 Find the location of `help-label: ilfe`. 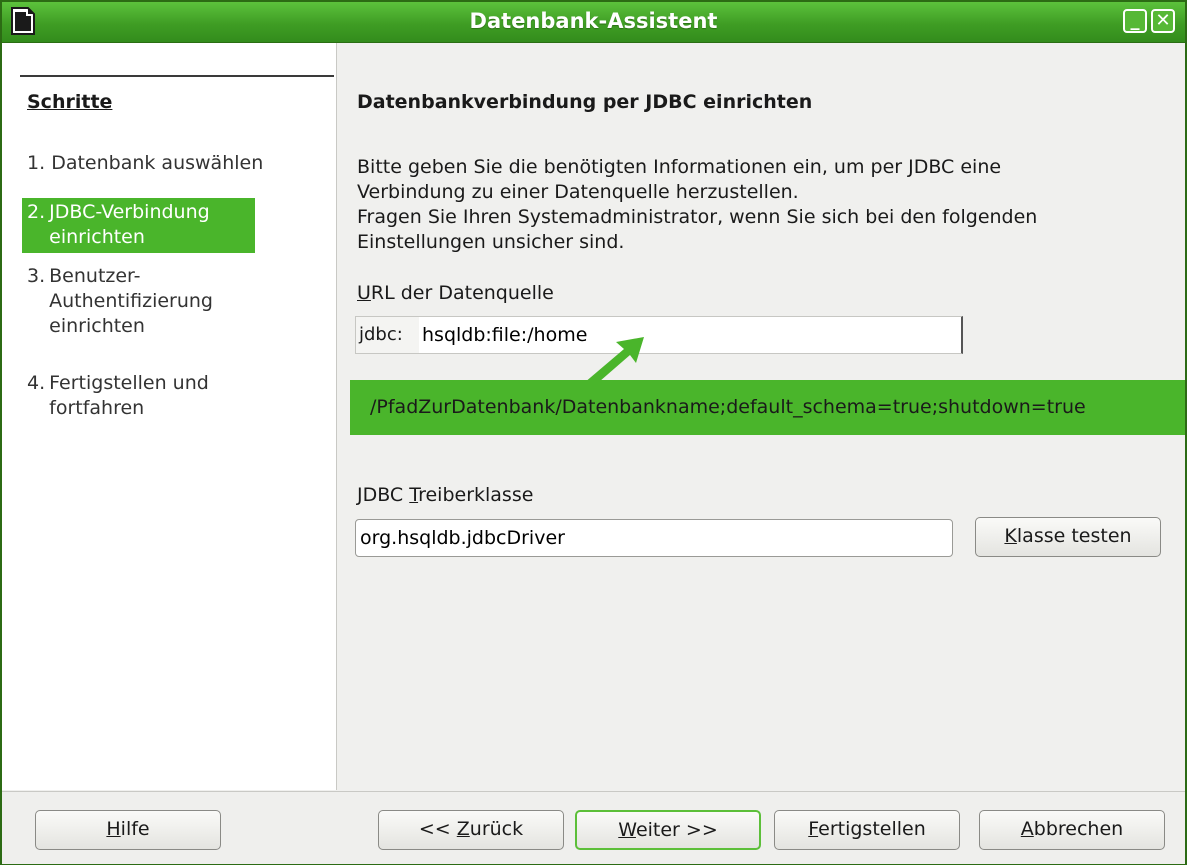

help-label: ilfe is located at coordinates (135, 829).